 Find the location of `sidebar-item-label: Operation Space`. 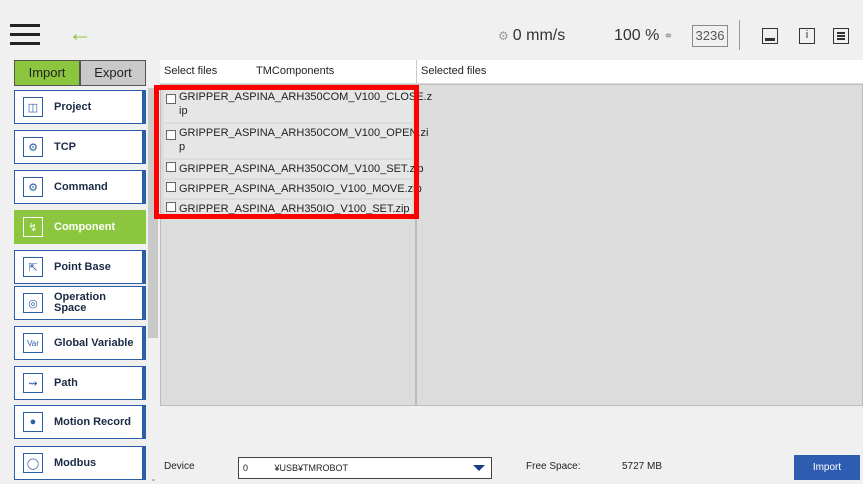

sidebar-item-label: Operation Space is located at coordinates (80, 302).